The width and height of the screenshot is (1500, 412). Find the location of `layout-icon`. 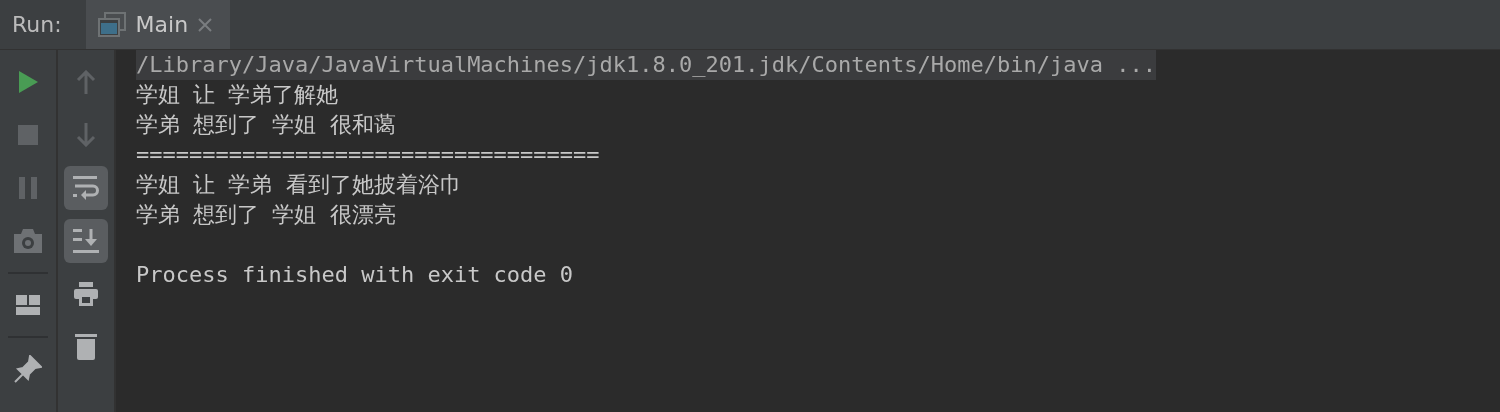

layout-icon is located at coordinates (28, 305).